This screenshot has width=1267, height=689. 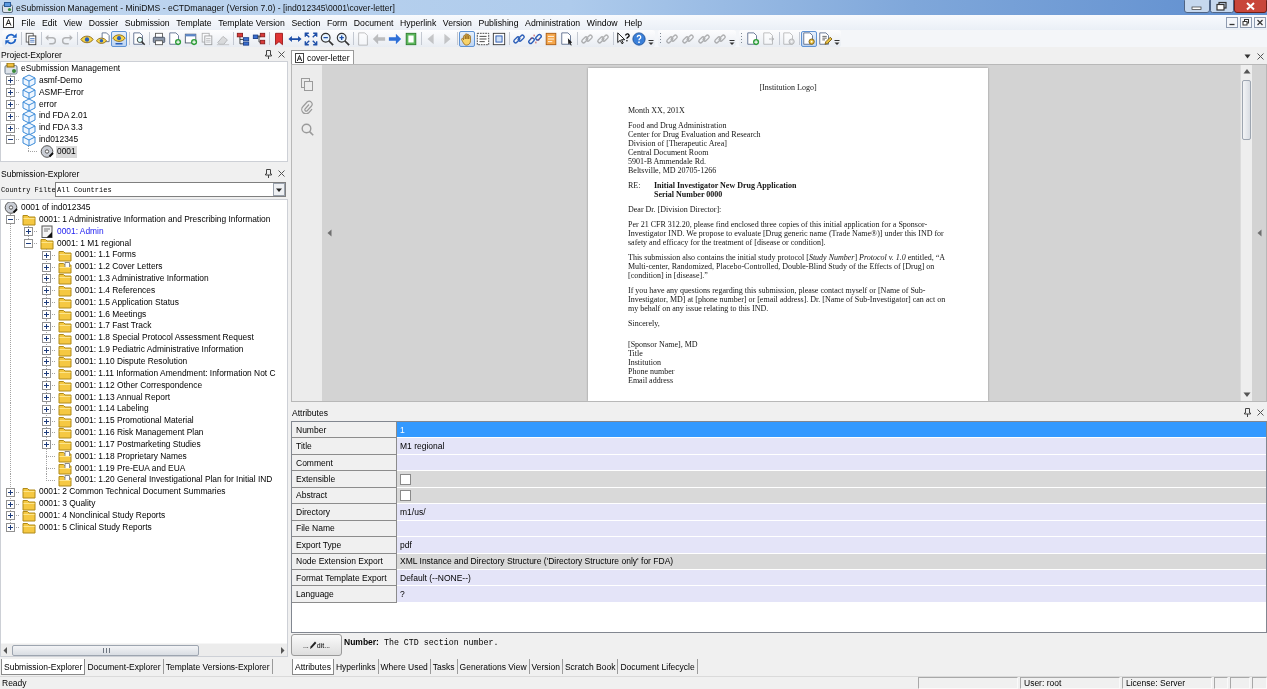 What do you see at coordinates (71, 69) in the screenshot?
I see `tree-item: eSubmission Management` at bounding box center [71, 69].